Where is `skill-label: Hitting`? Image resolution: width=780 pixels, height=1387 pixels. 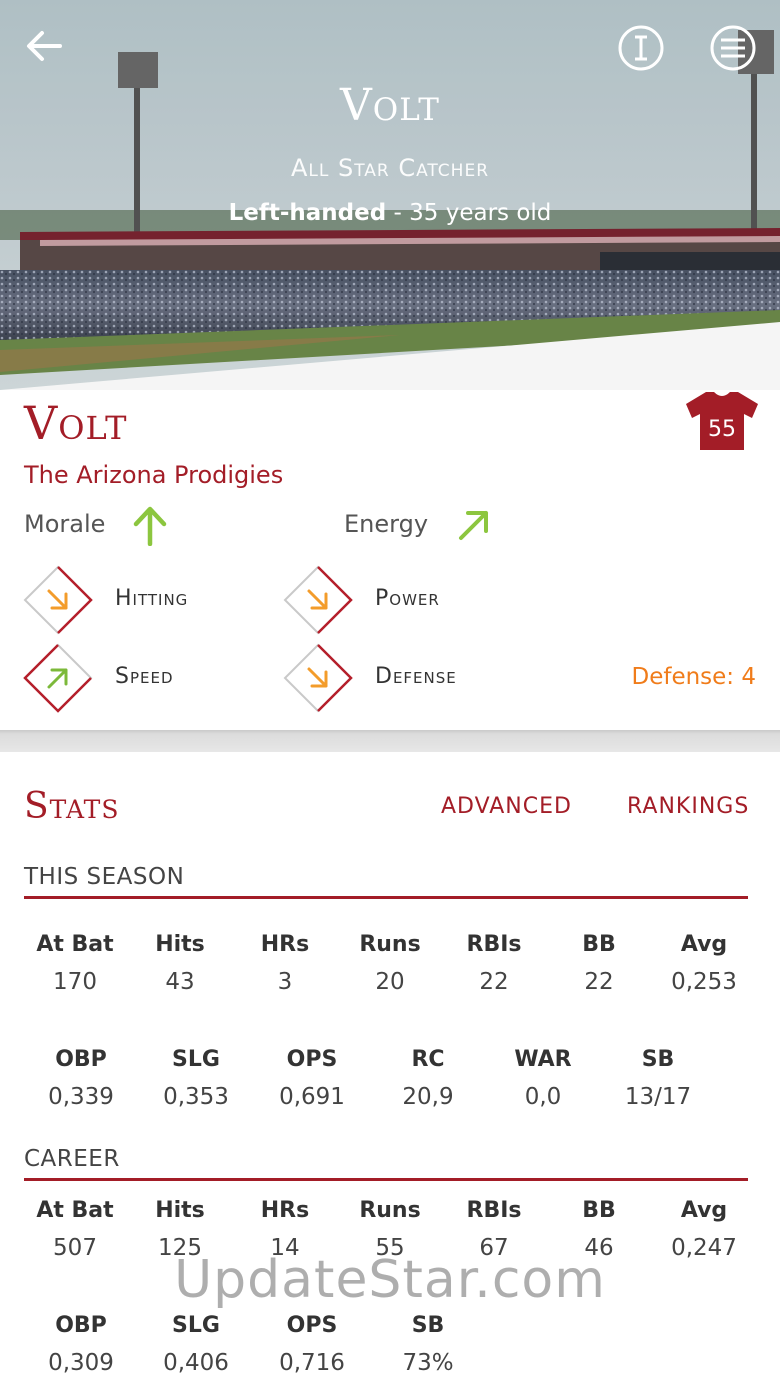 skill-label: Hitting is located at coordinates (152, 598).